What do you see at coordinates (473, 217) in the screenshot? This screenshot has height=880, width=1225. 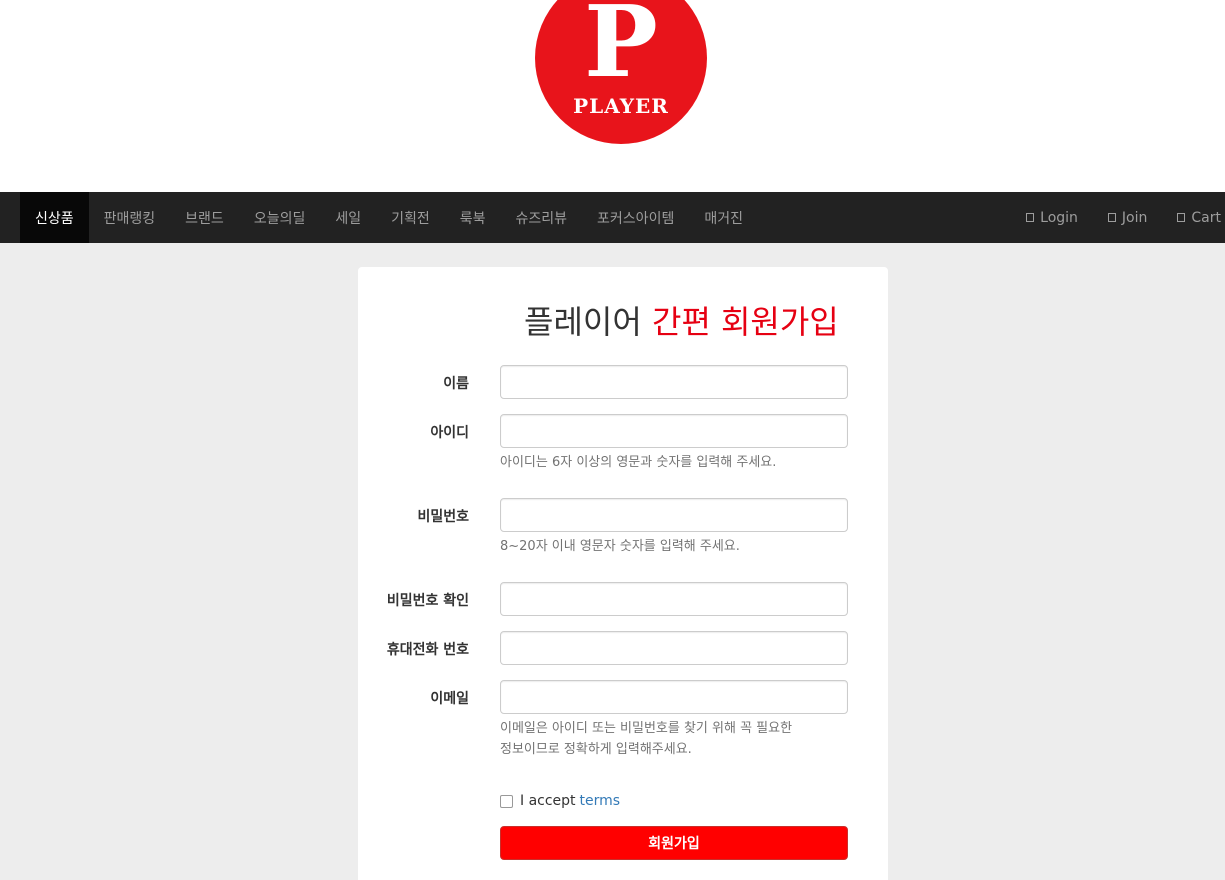 I see `nav-item-lookbook: 룩북` at bounding box center [473, 217].